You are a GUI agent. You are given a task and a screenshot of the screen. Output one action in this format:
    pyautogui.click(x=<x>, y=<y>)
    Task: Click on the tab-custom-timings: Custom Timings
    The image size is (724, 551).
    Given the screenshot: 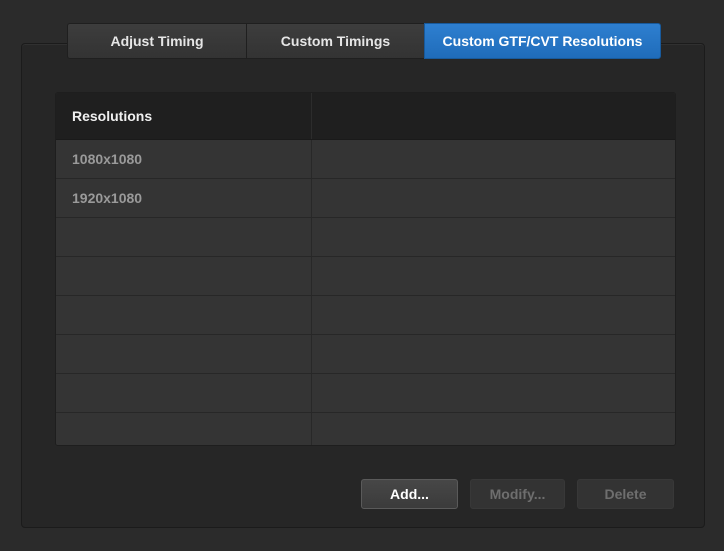 What is the action you would take?
    pyautogui.click(x=335, y=41)
    